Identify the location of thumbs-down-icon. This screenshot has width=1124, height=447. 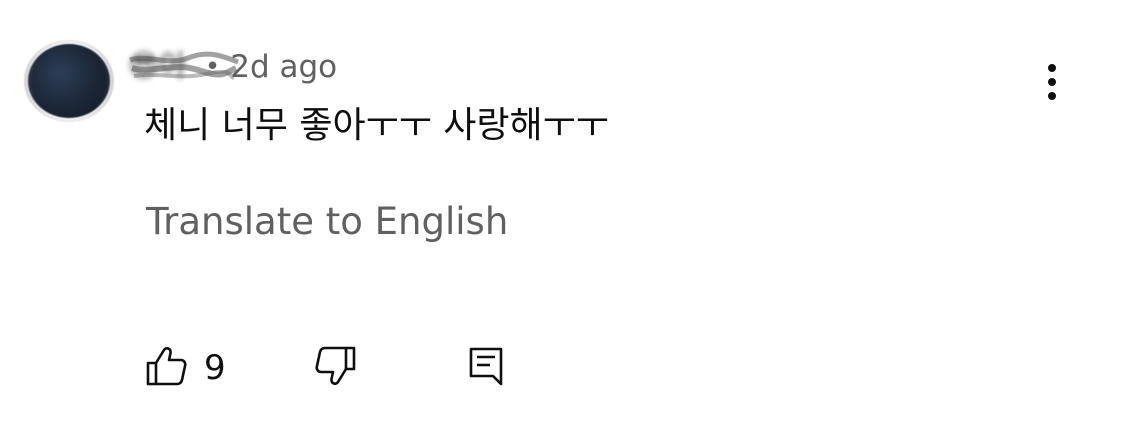
(335, 365).